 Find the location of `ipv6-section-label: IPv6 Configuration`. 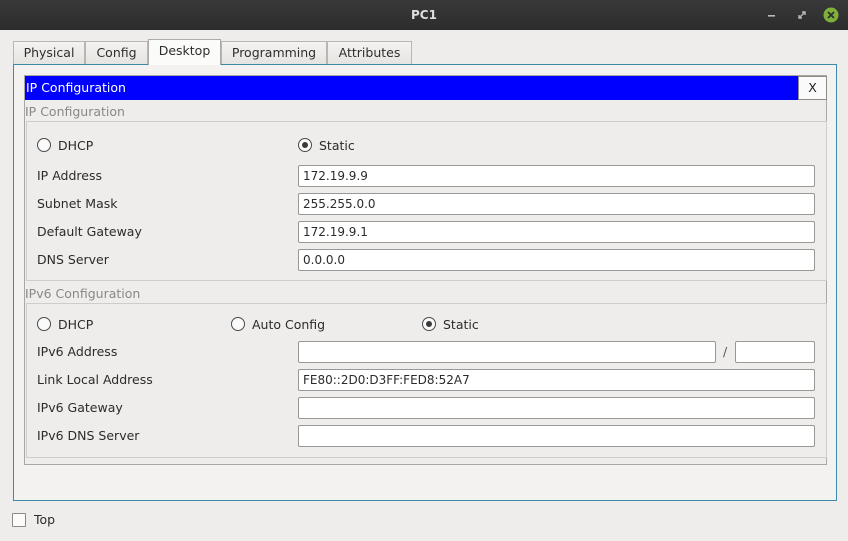

ipv6-section-label: IPv6 Configuration is located at coordinates (83, 293).